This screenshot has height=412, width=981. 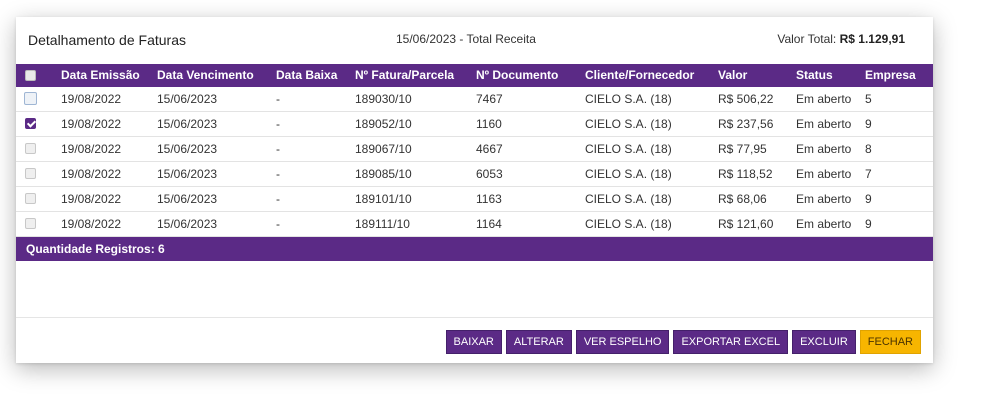 I want to click on total-value-display: Valor Total: R$ 1.129,91, so click(x=841, y=39).